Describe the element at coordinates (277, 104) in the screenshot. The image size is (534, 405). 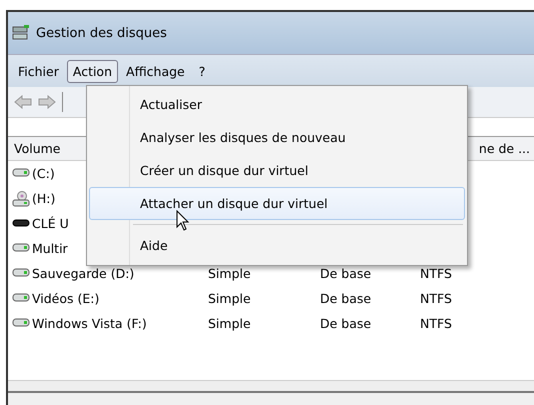
I see `menu-item: Actualiser` at that location.